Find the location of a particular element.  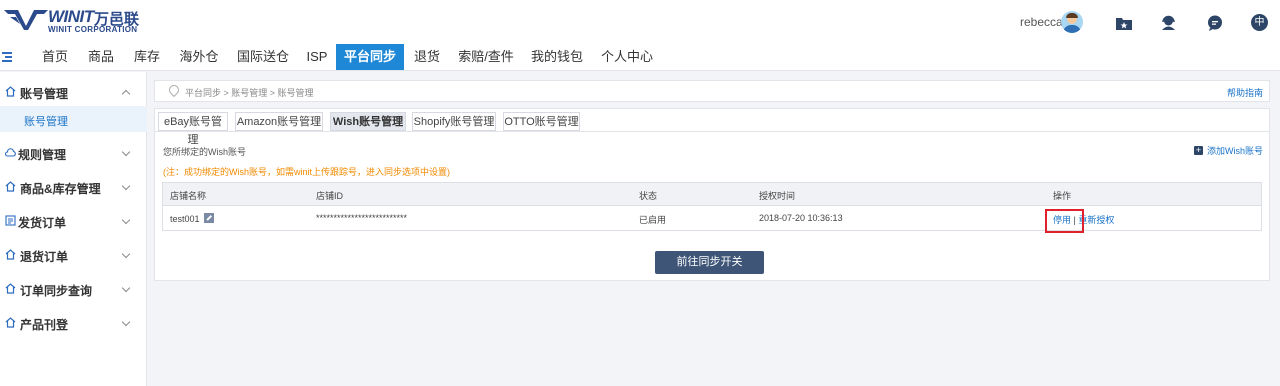

sidebar-group-order-sync-query: 订单同步查询 is located at coordinates (73, 289).